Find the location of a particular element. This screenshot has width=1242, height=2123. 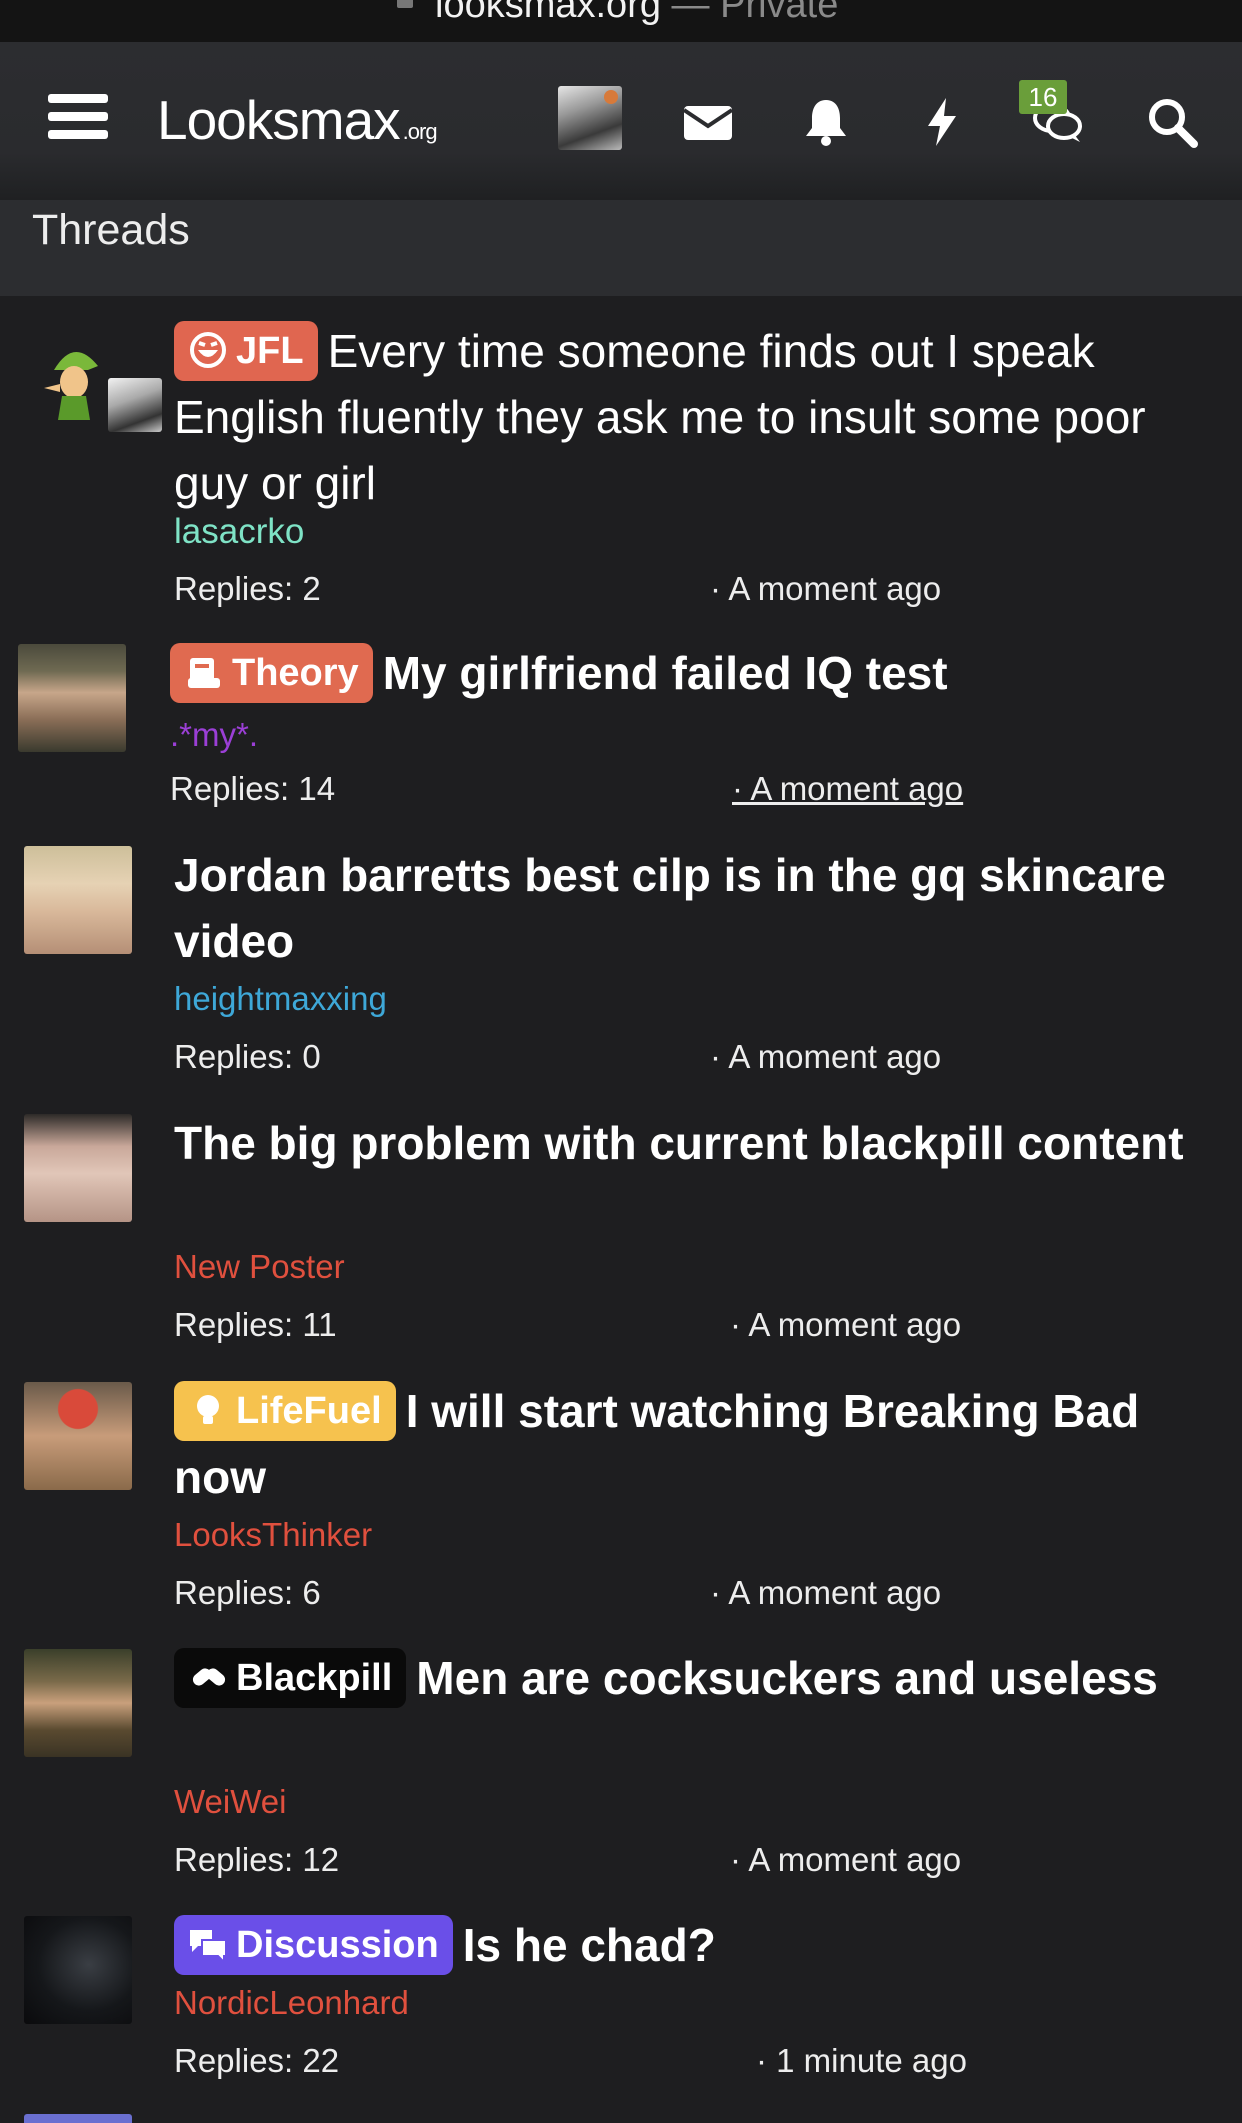

conversations-badge: 16 is located at coordinates (1043, 97).